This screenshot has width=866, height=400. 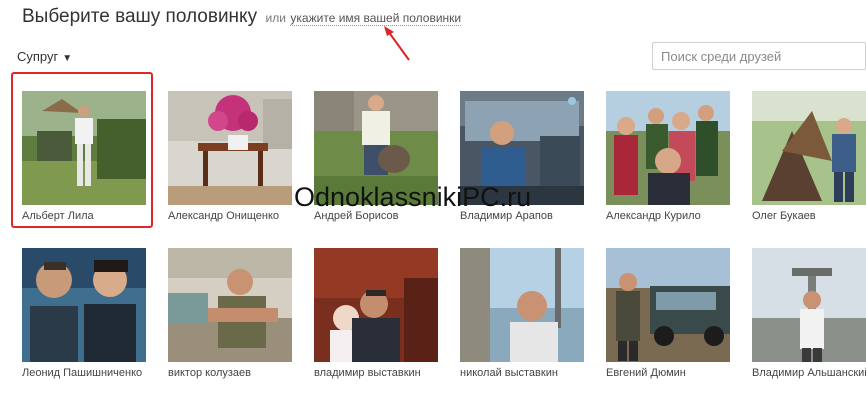 I want to click on friend-name: Евгений Дюмин, so click(x=646, y=373).